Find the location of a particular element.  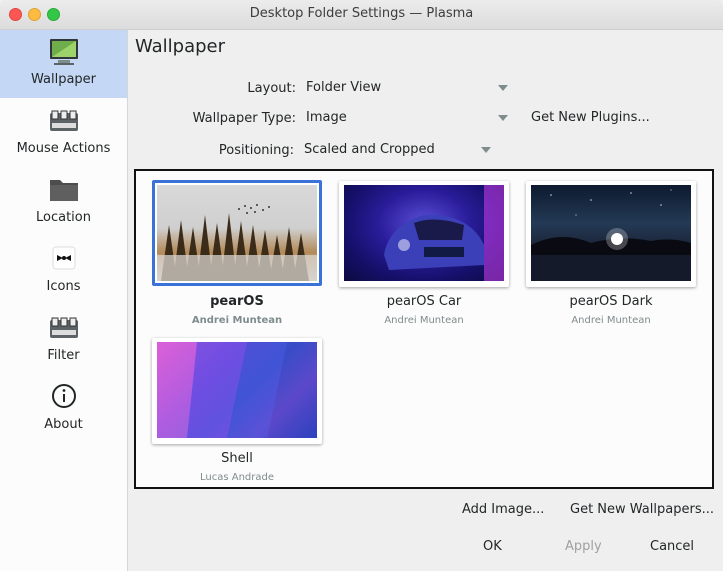

wallpaper-thumbnail-pearos-car is located at coordinates (424, 234).